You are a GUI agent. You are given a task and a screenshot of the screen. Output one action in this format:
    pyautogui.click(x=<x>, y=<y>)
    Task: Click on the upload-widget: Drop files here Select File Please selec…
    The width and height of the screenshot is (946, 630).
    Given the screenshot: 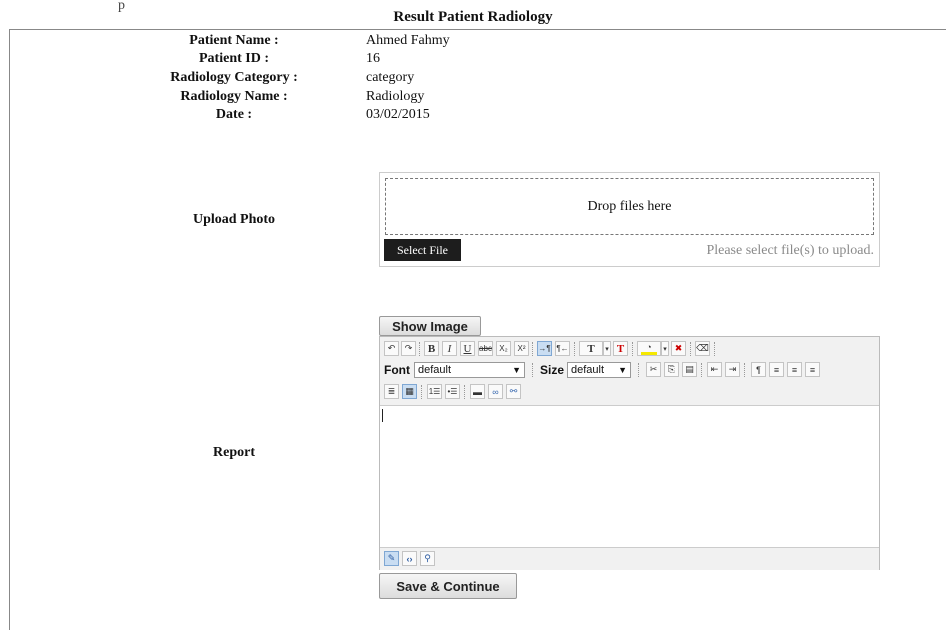 What is the action you would take?
    pyautogui.click(x=629, y=219)
    